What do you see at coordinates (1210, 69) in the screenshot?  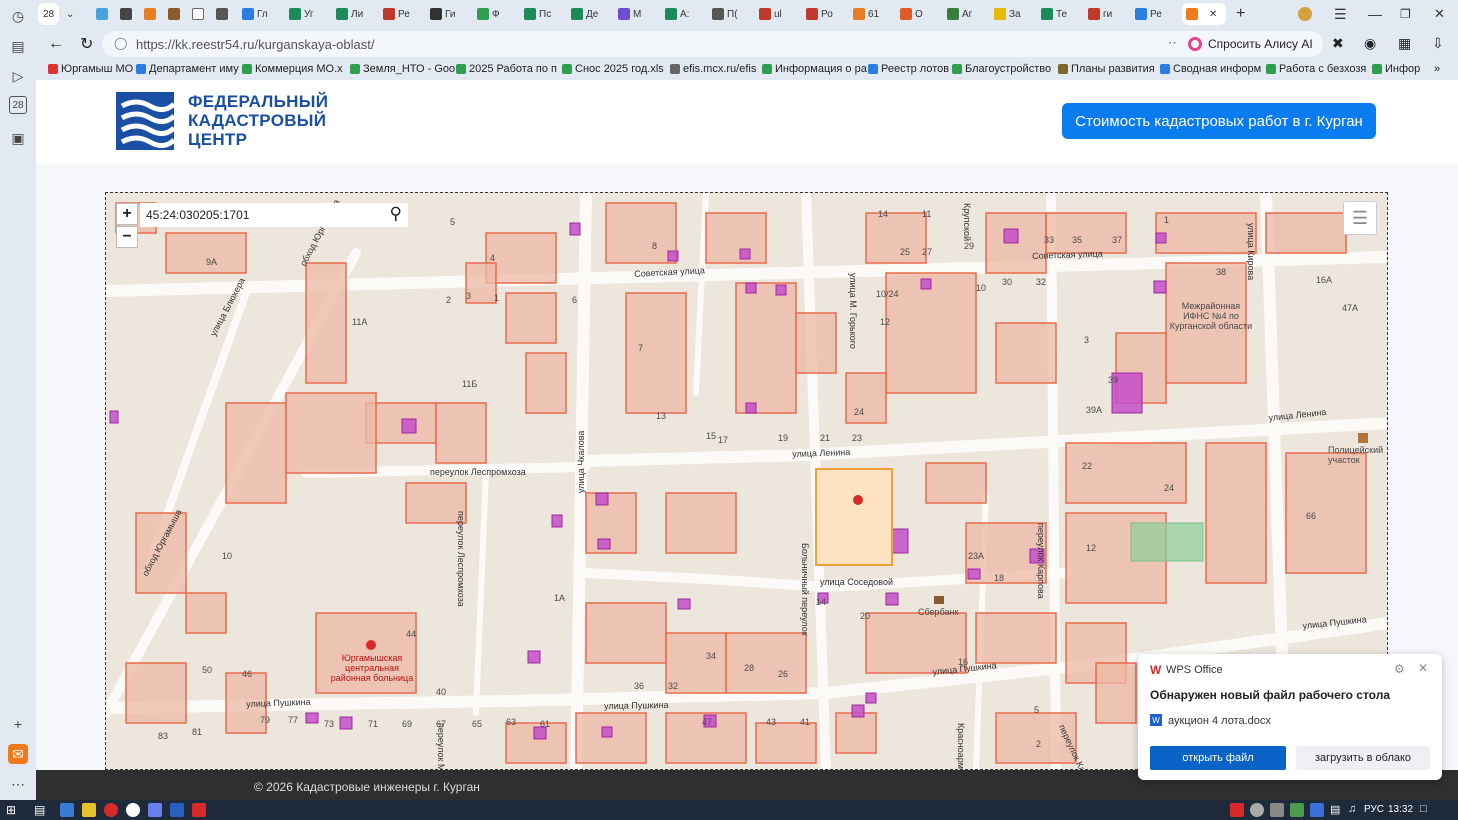 I see `bookmark-item: Сводная информ` at bounding box center [1210, 69].